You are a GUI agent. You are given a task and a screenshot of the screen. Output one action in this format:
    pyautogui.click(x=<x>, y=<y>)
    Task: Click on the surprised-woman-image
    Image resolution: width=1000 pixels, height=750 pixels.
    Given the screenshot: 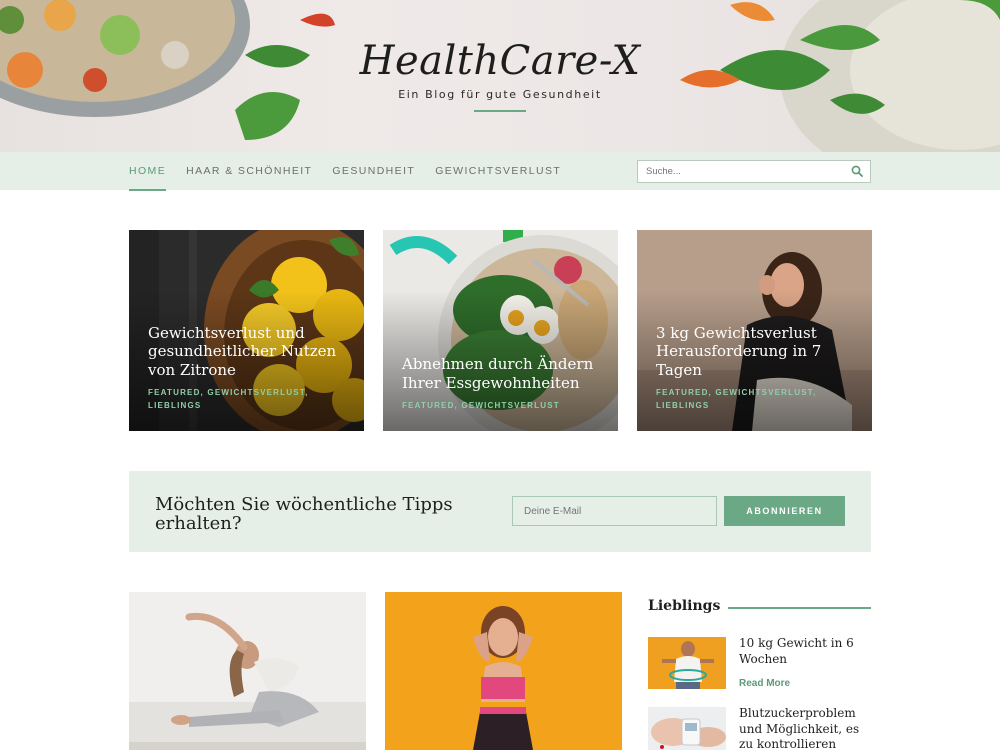 What is the action you would take?
    pyautogui.click(x=503, y=671)
    